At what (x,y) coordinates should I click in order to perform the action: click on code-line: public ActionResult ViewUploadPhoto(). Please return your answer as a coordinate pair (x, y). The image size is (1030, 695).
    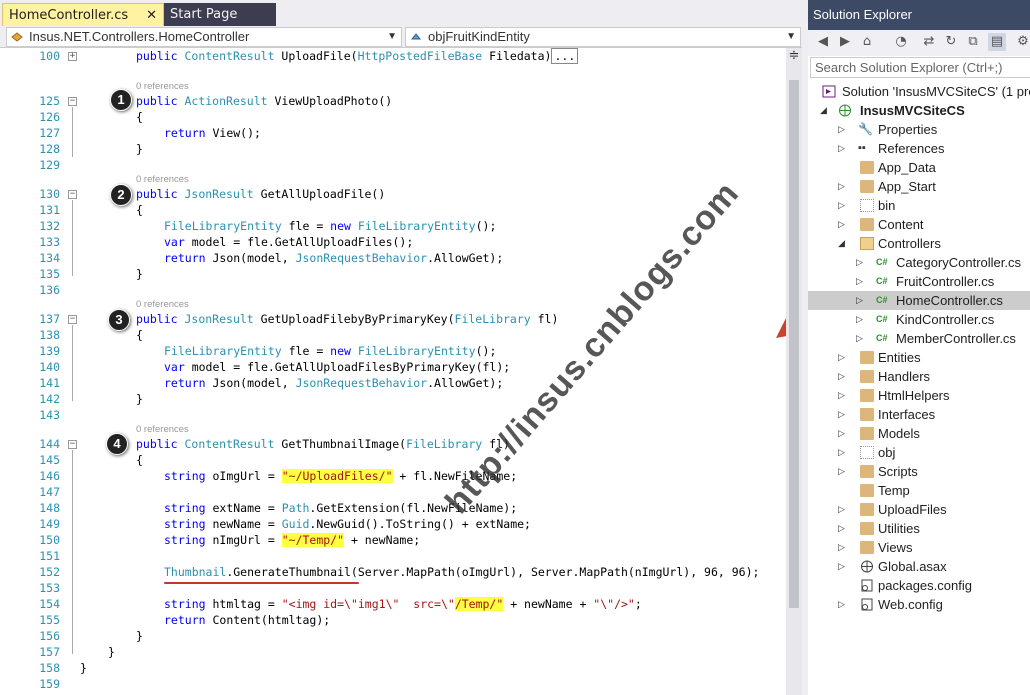
    Looking at the image, I should click on (264, 101).